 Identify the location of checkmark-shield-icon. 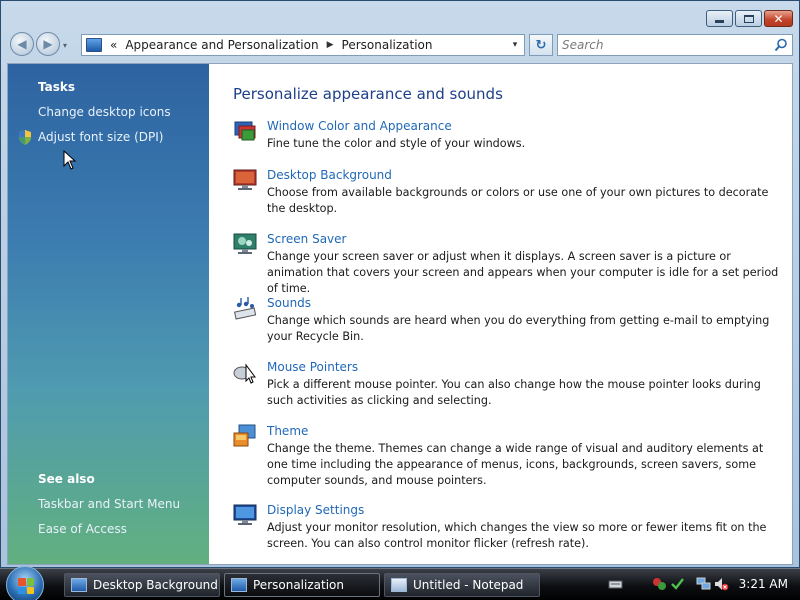
(677, 584).